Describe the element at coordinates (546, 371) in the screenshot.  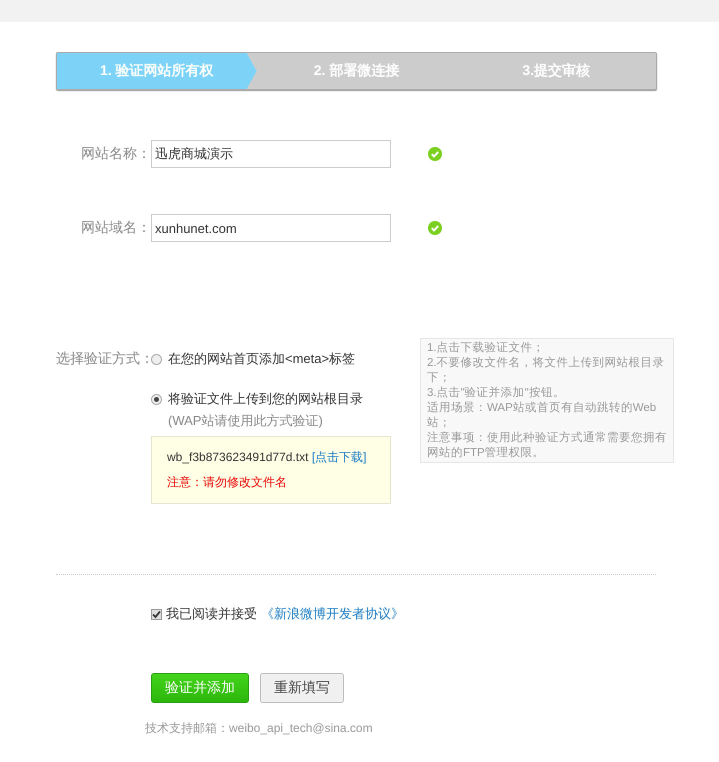
I see `help-text: 2.不要修改文件名，将文件上传到网站根目录下；` at that location.